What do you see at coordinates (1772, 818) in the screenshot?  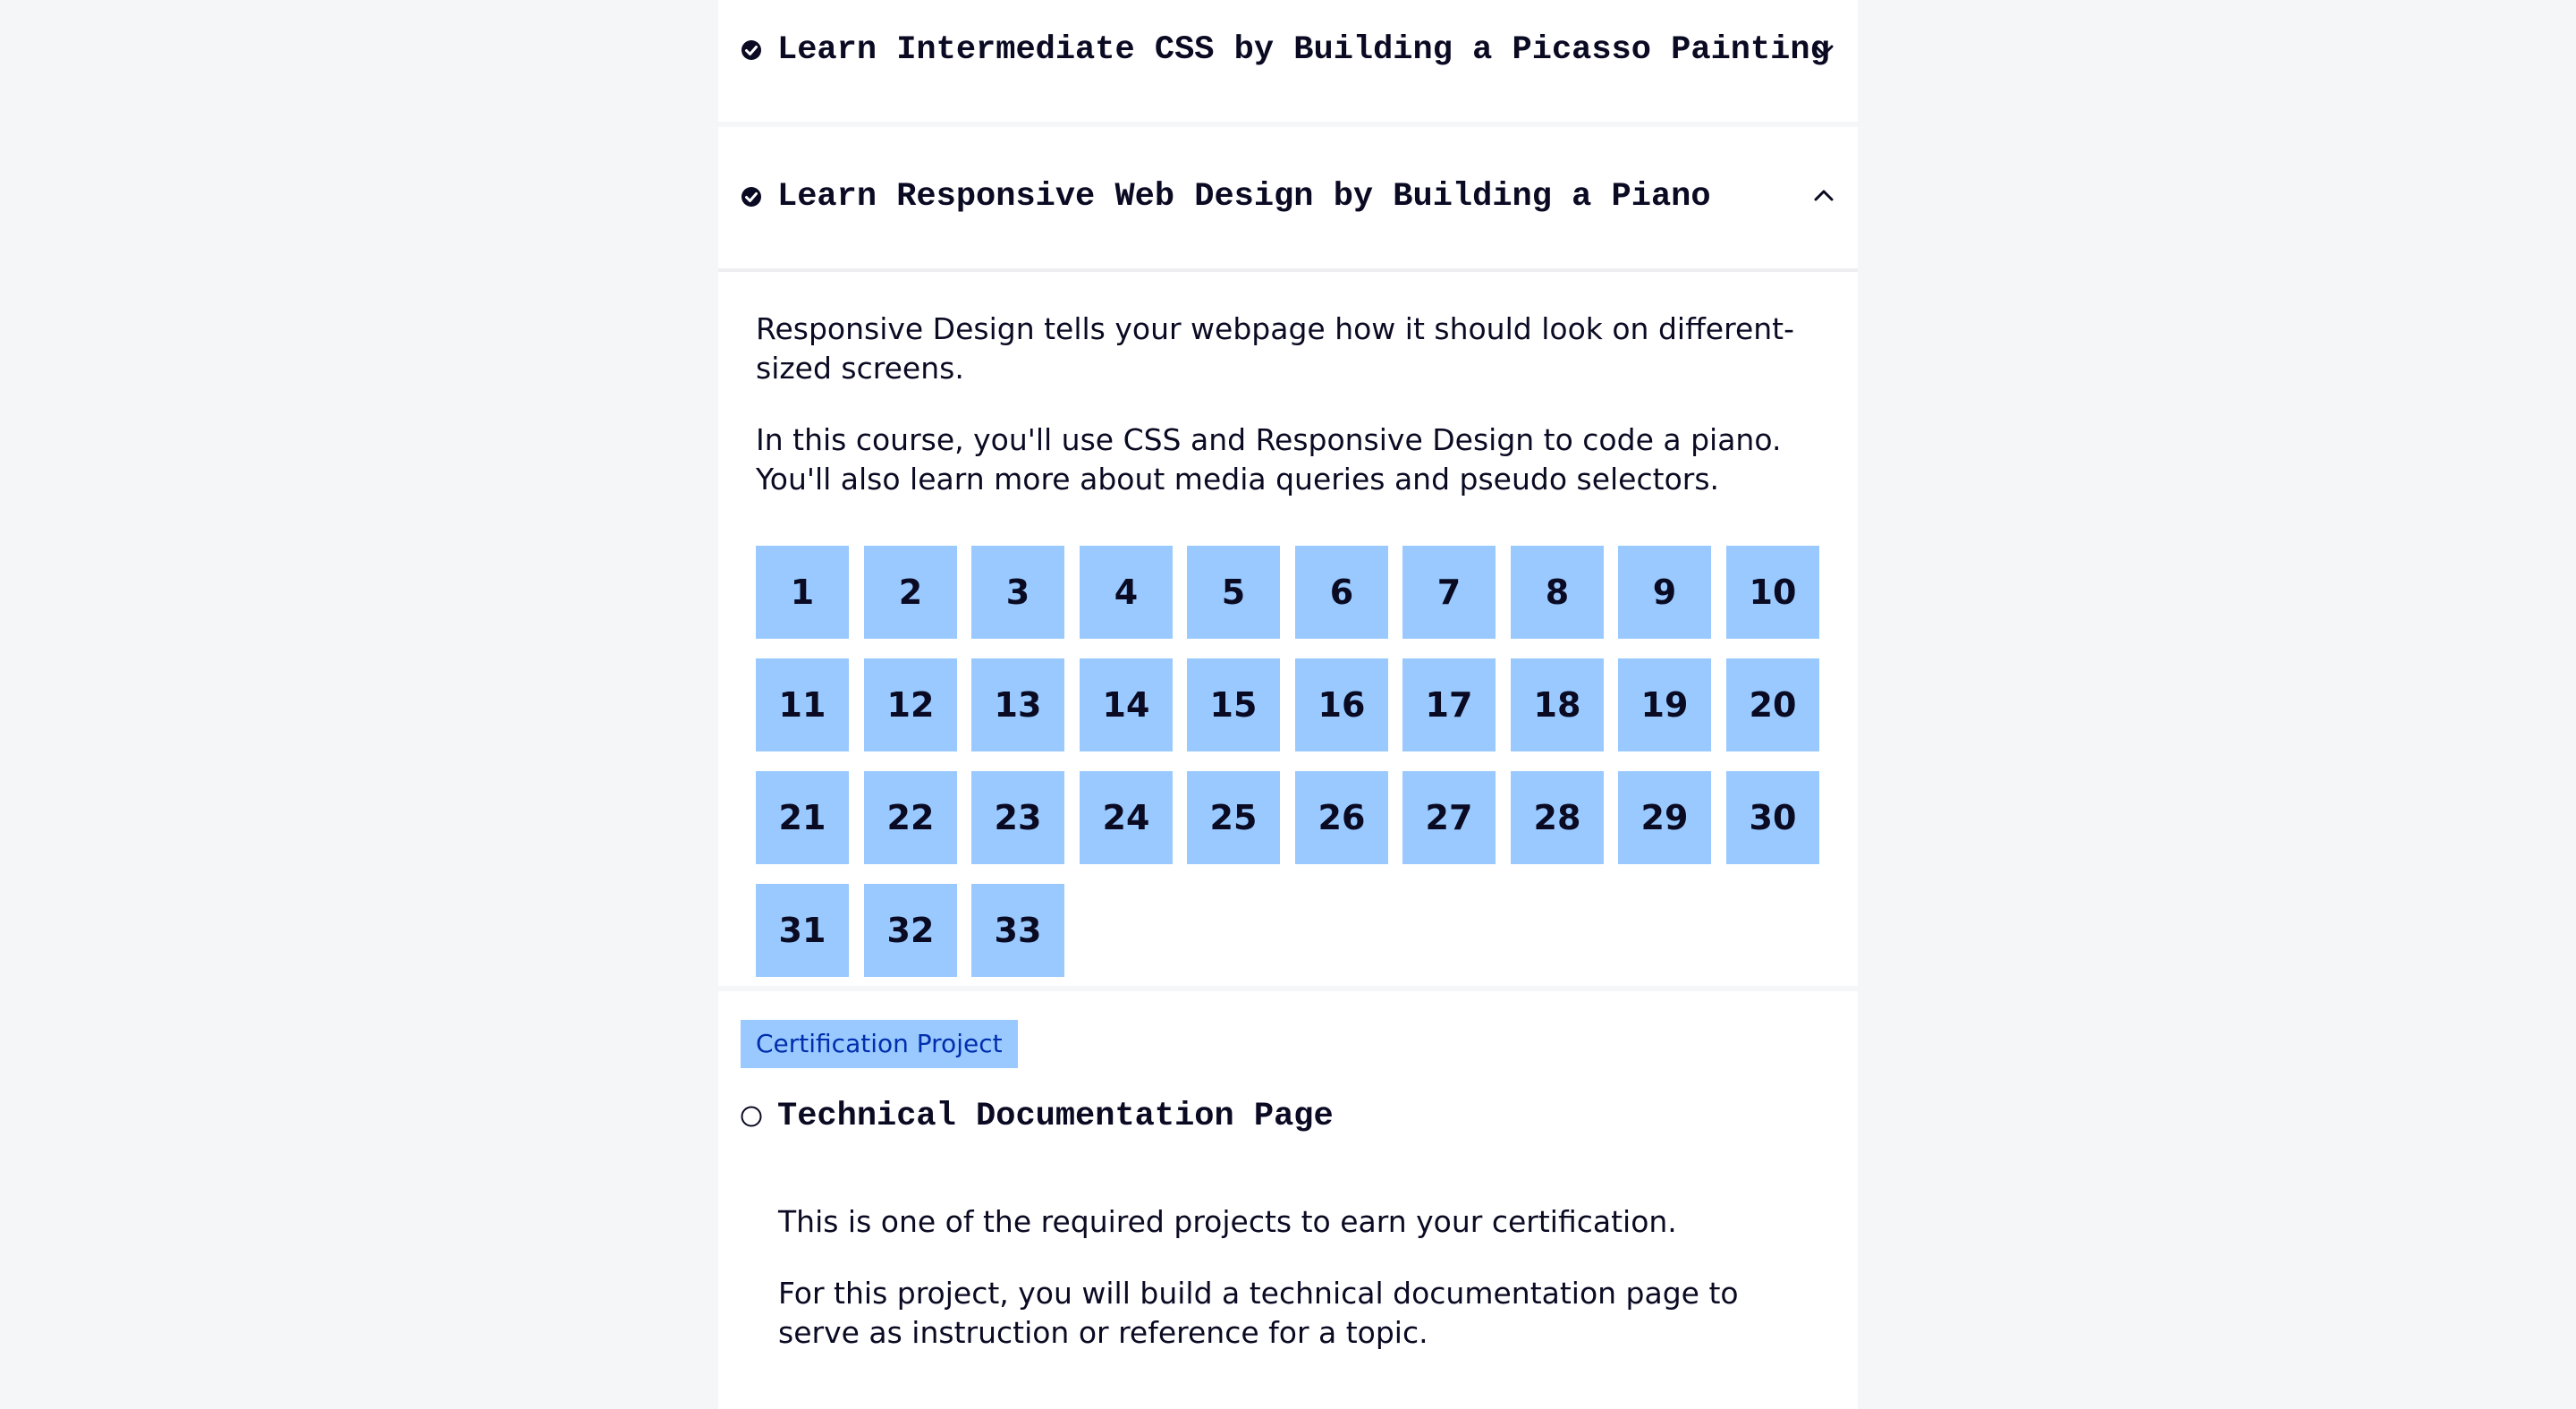 I see `step-tile: 30` at bounding box center [1772, 818].